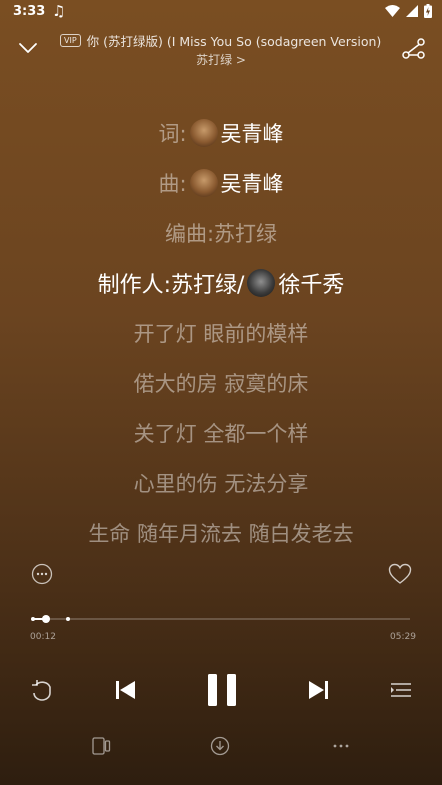  What do you see at coordinates (203, 133) in the screenshot?
I see `lyricist-avatar` at bounding box center [203, 133].